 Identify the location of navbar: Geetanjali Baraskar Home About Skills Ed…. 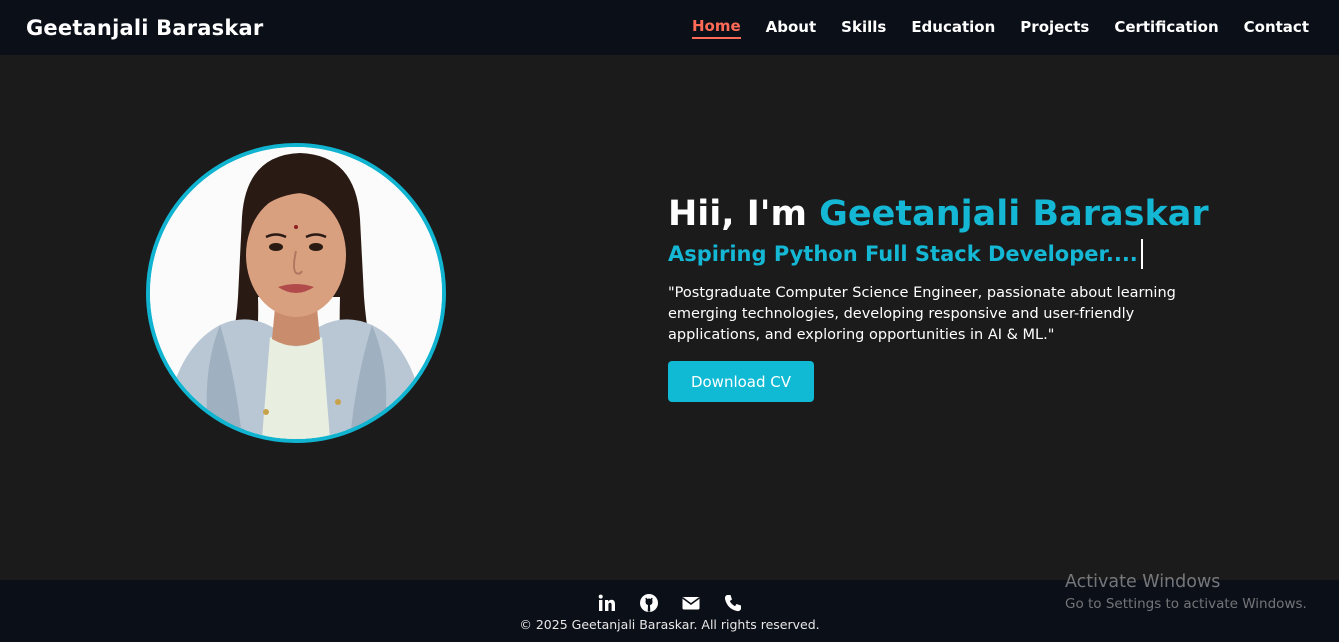
(669, 27).